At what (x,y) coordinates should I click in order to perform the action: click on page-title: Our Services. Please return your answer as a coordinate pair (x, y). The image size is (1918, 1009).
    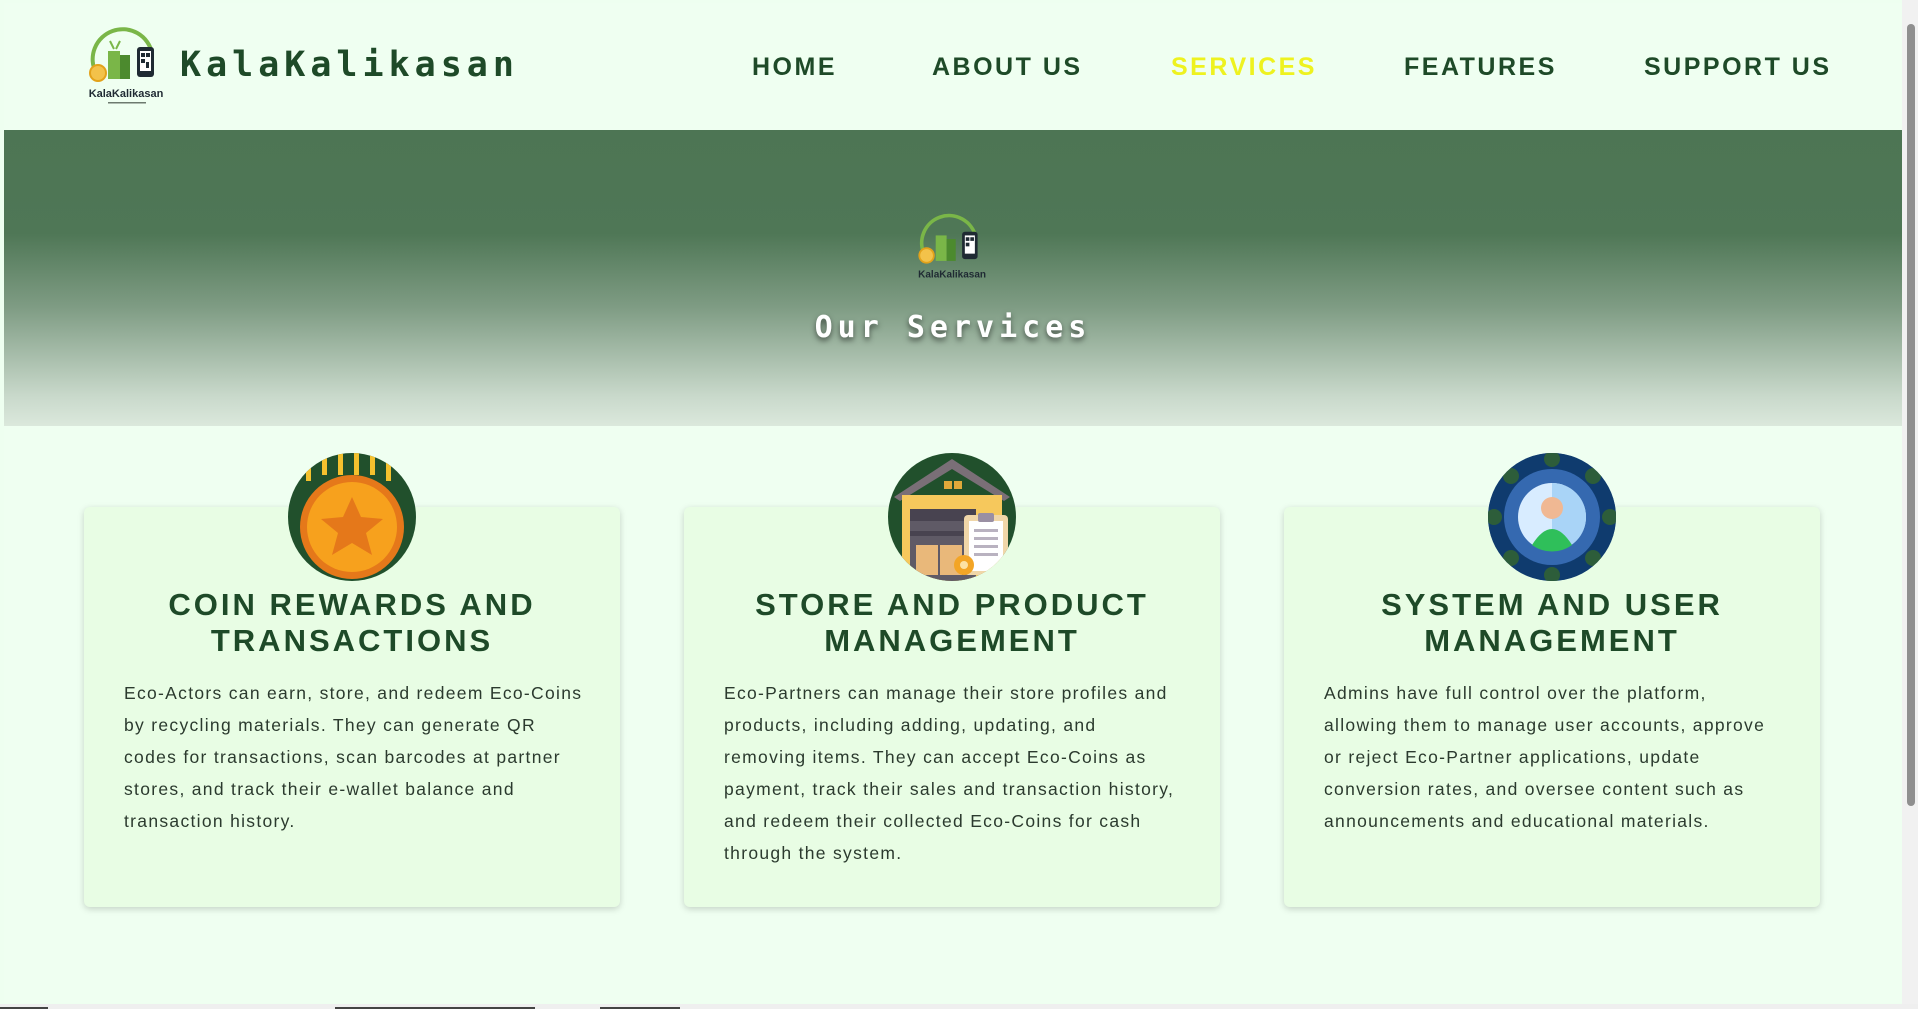
    Looking at the image, I should click on (953, 327).